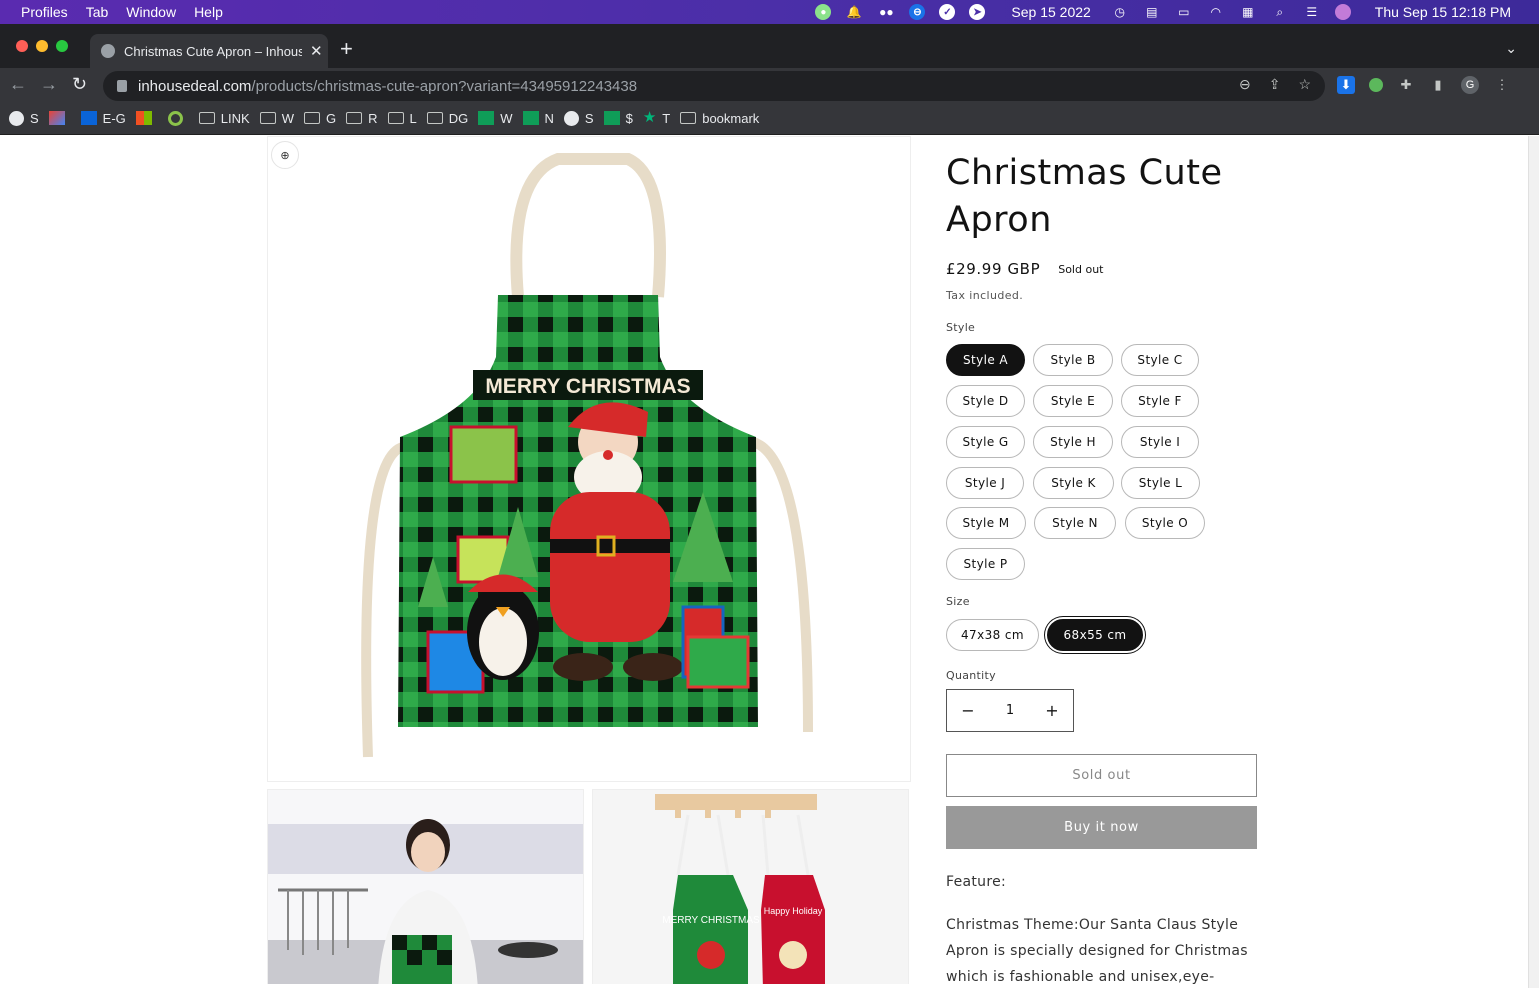  Describe the element at coordinates (319, 118) in the screenshot. I see `bookmark-item: G` at that location.